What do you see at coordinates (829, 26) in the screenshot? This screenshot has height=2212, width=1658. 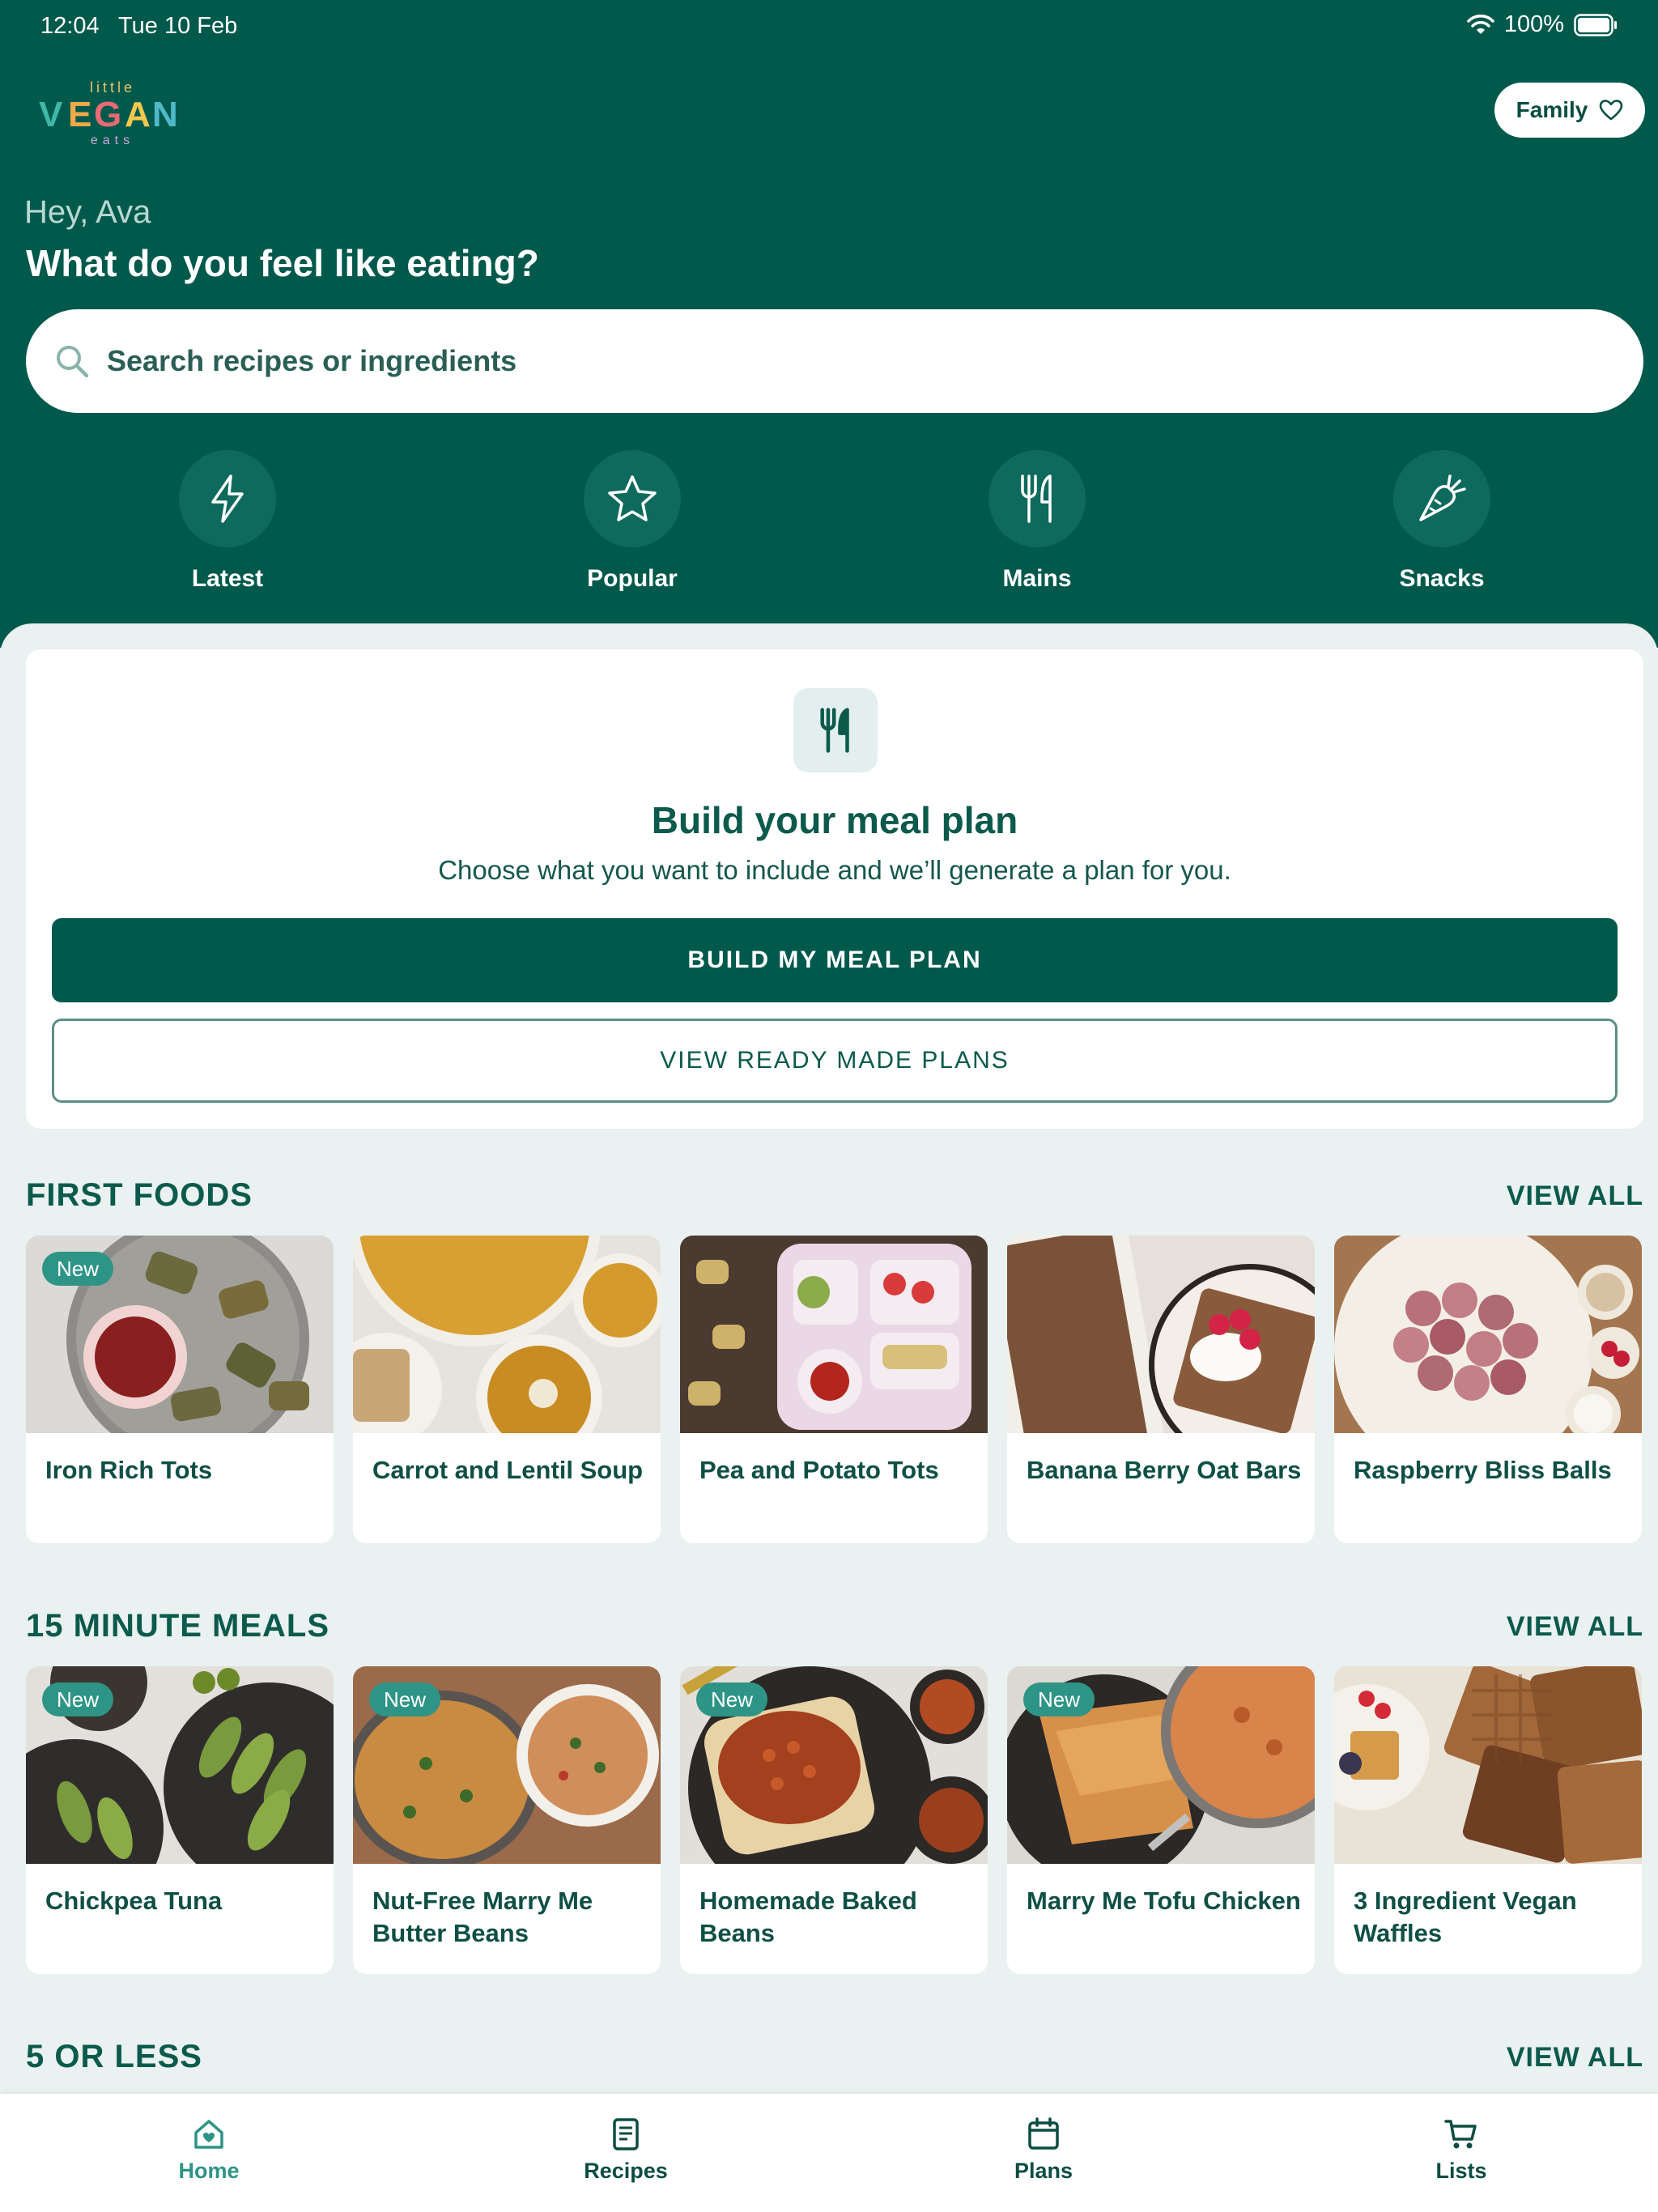 I see `status-bar: 12:04 Tue 10 Feb 100%` at bounding box center [829, 26].